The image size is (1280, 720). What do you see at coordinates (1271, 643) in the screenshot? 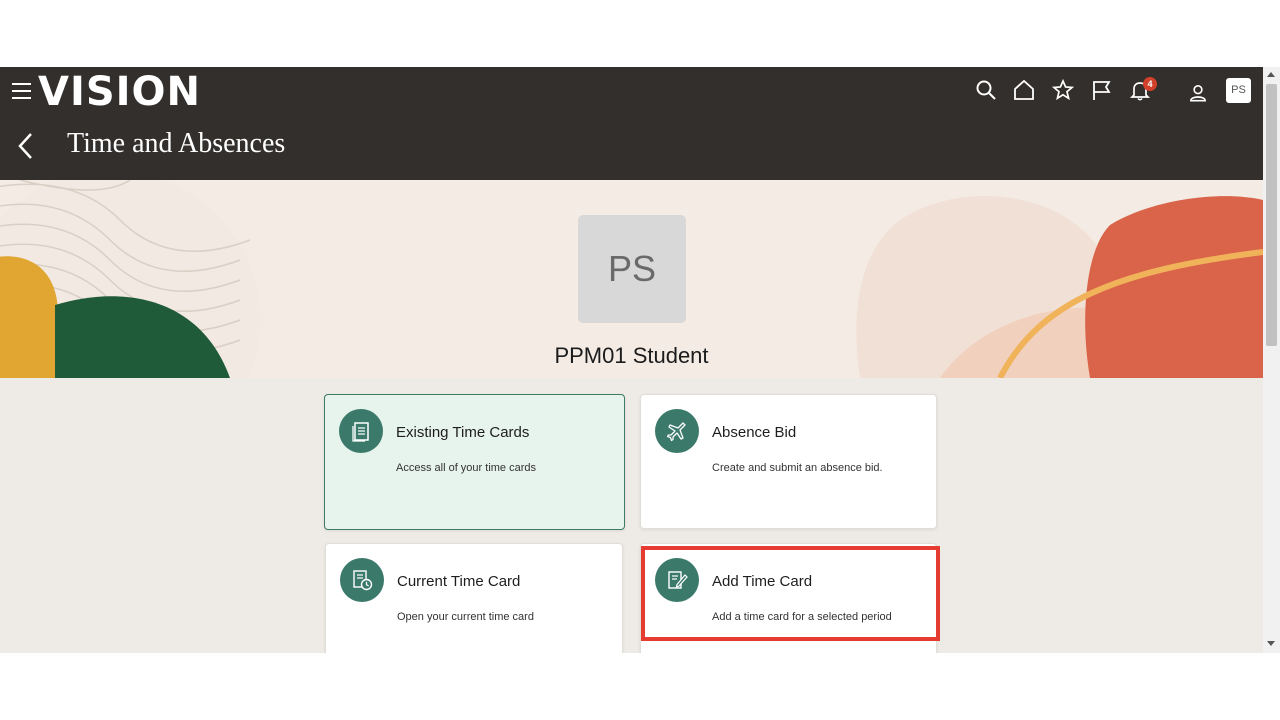
I see `scroll-down-arrow-icon` at bounding box center [1271, 643].